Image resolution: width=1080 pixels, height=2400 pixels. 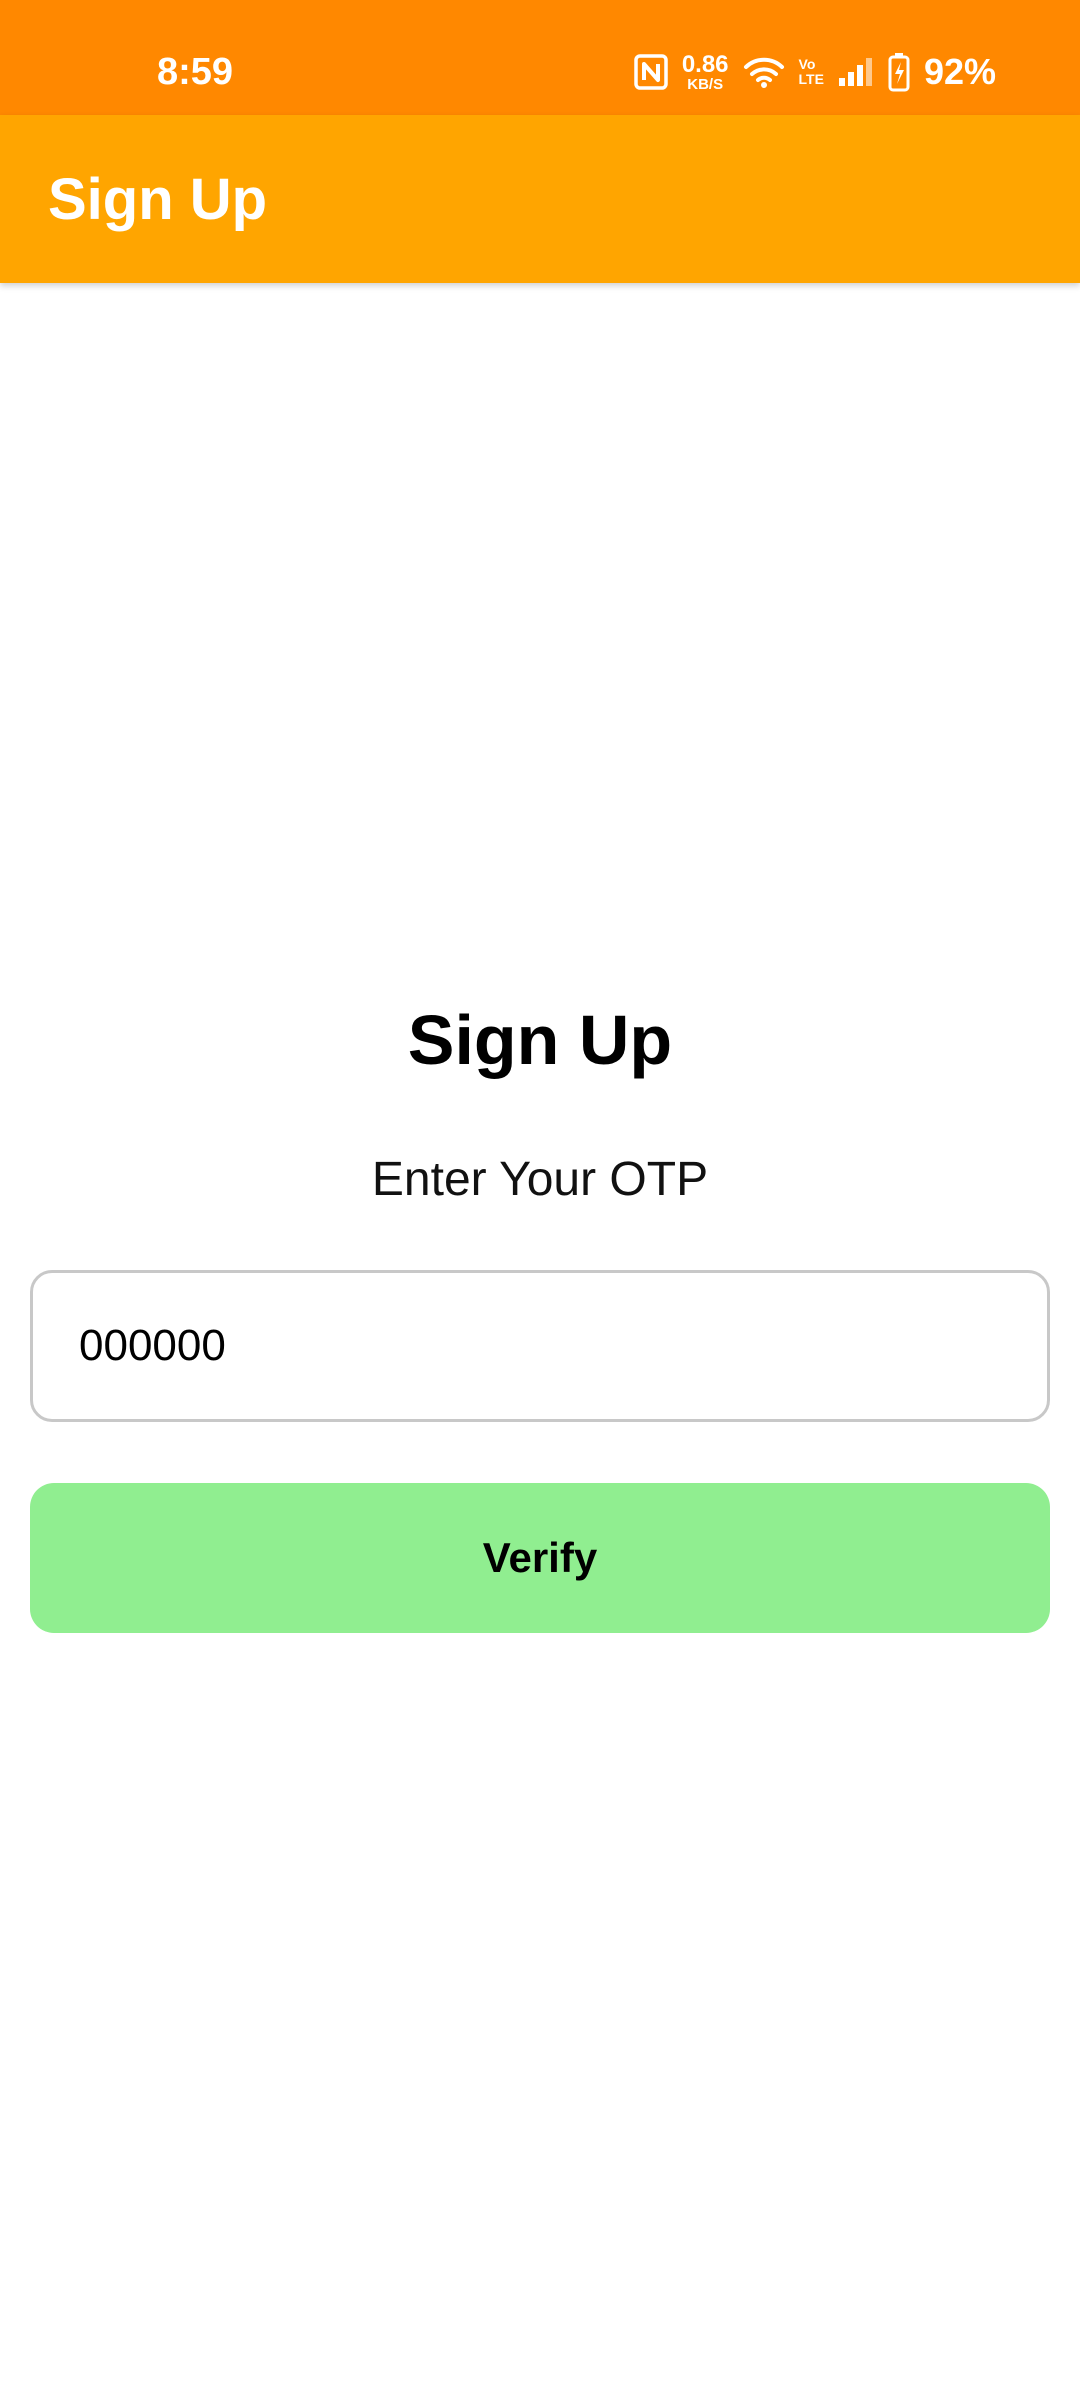 What do you see at coordinates (540, 199) in the screenshot?
I see `app-bar: Sign Up` at bounding box center [540, 199].